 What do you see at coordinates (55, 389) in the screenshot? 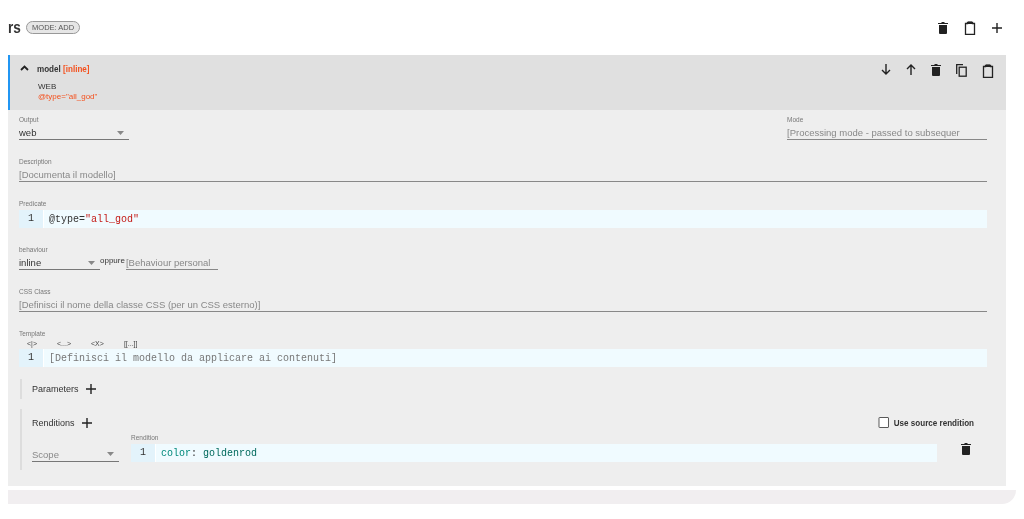
I see `section-title: Parameters` at bounding box center [55, 389].